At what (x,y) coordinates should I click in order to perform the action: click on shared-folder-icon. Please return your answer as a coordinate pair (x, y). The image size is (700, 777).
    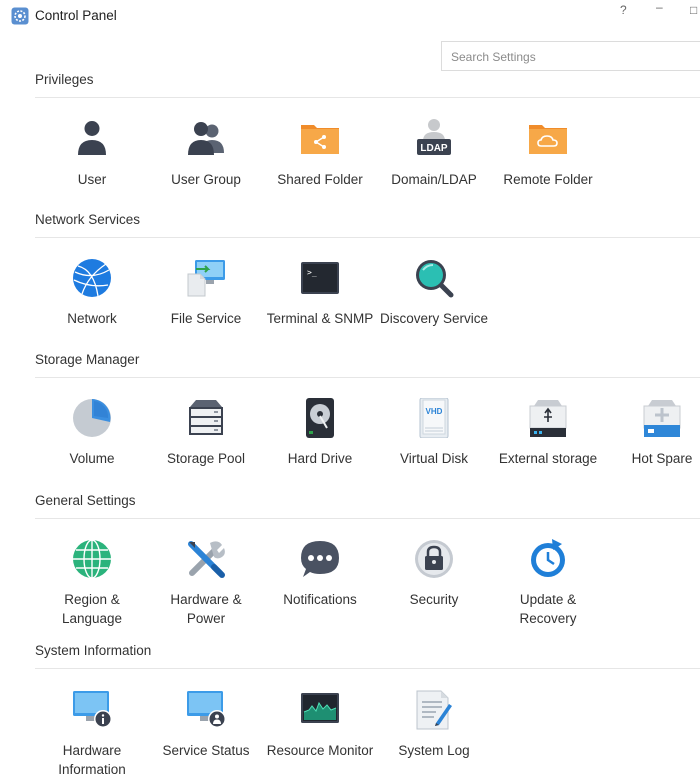
    Looking at the image, I should click on (320, 139).